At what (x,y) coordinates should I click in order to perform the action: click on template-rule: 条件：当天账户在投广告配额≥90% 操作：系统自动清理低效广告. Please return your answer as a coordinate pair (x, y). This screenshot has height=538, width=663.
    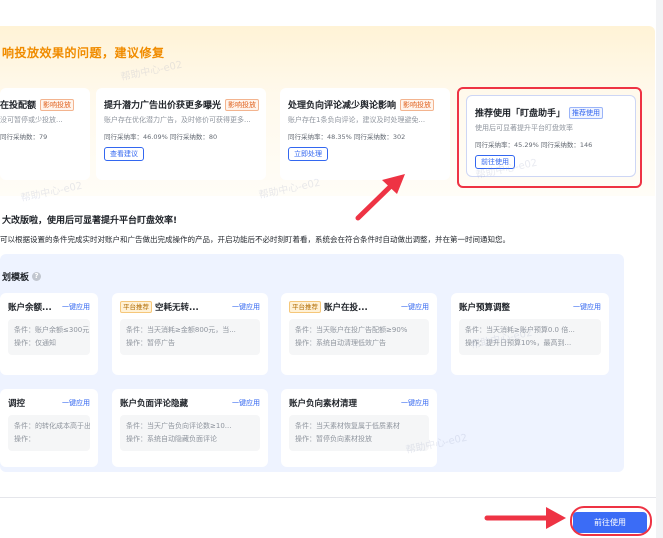
    Looking at the image, I should click on (359, 337).